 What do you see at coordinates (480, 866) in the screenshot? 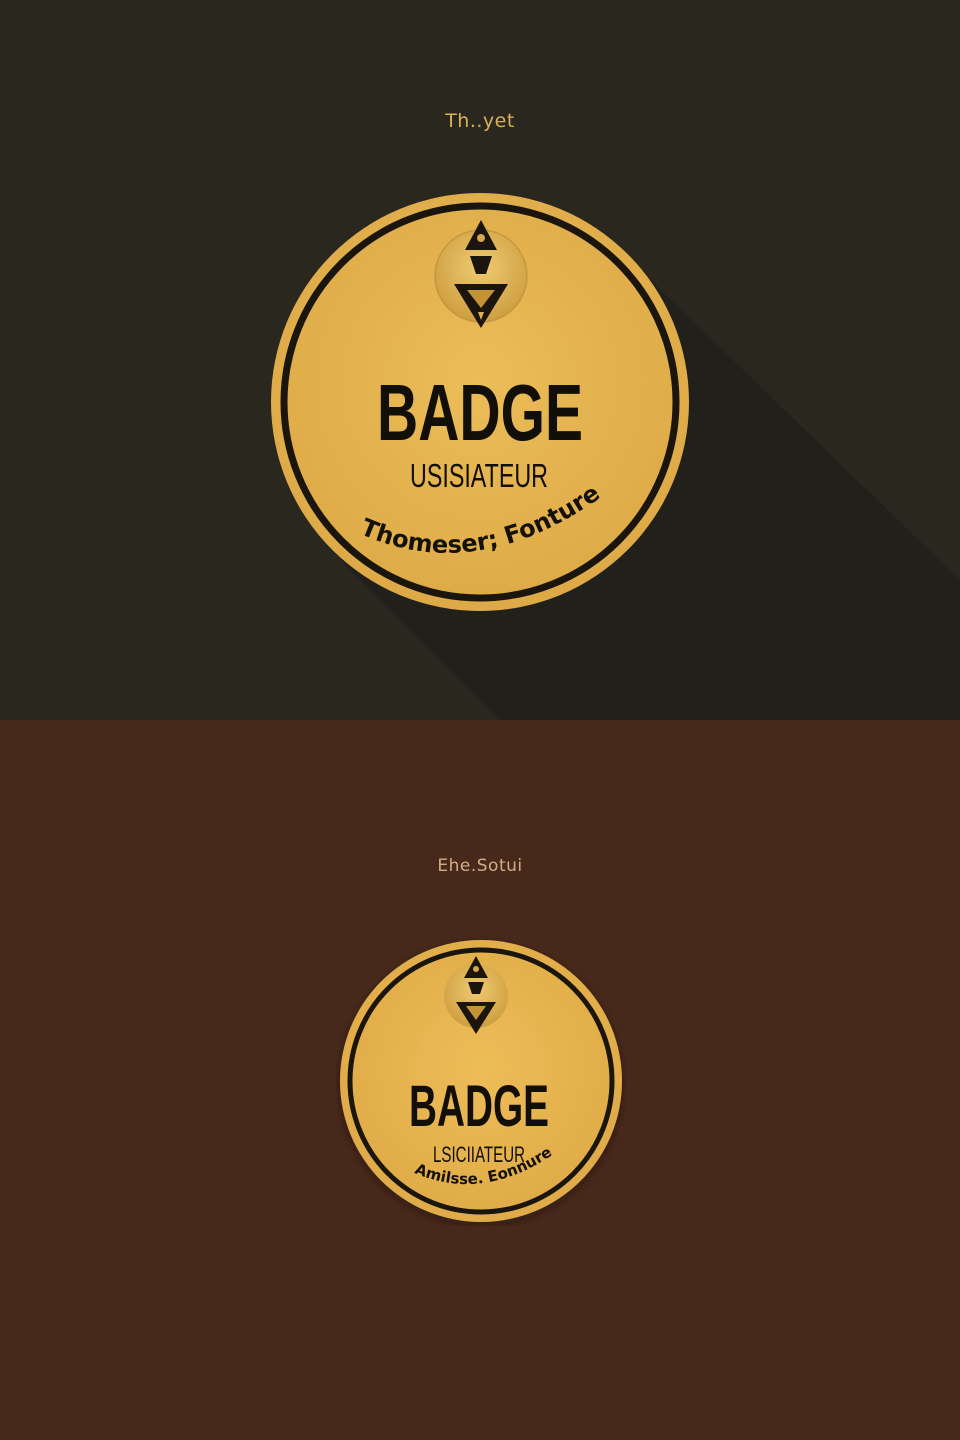
I see `bottom-caption: Ehe.Sotui` at bounding box center [480, 866].